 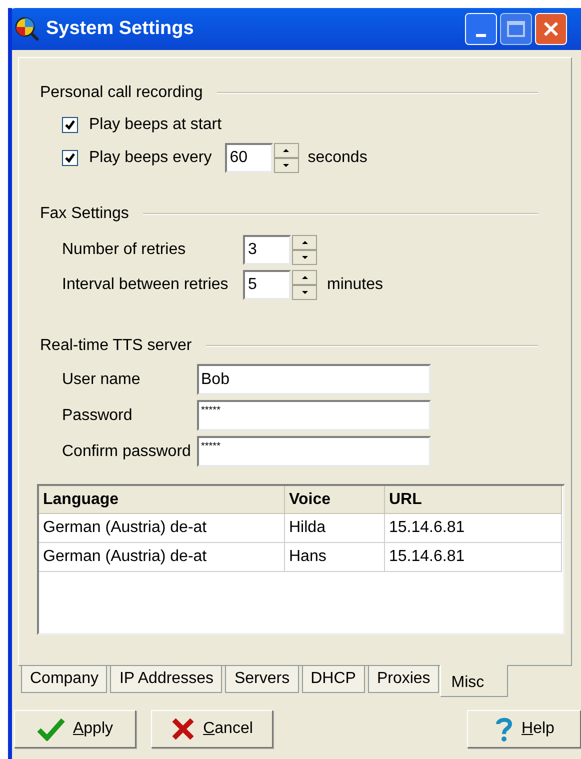 I want to click on unit-label: minutes, so click(x=355, y=285).